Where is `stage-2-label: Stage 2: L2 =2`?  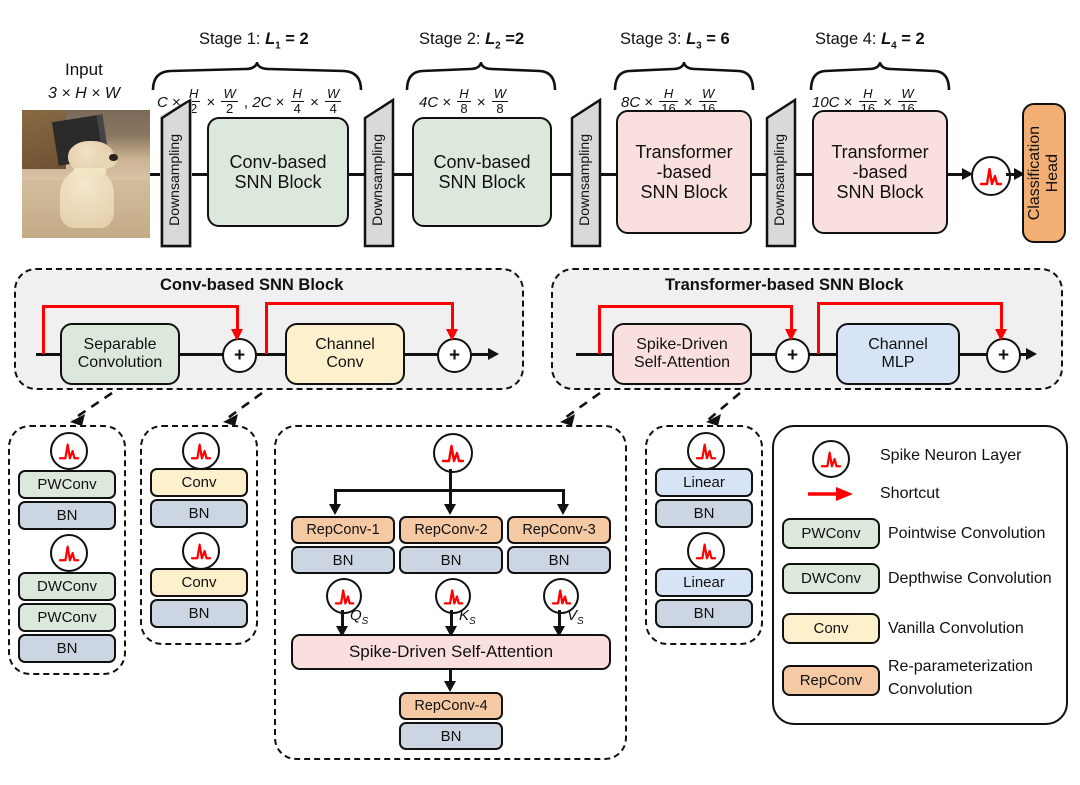
stage-2-label: Stage 2: L2 =2 is located at coordinates (472, 41).